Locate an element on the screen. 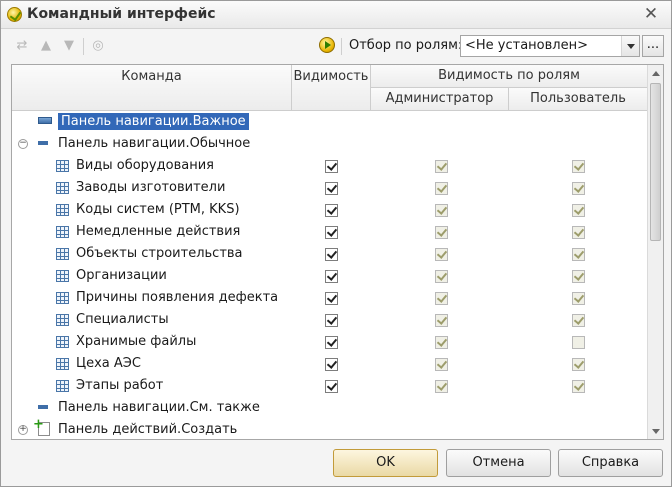 This screenshot has width=672, height=487. table-row: Специалисты is located at coordinates (330, 321).